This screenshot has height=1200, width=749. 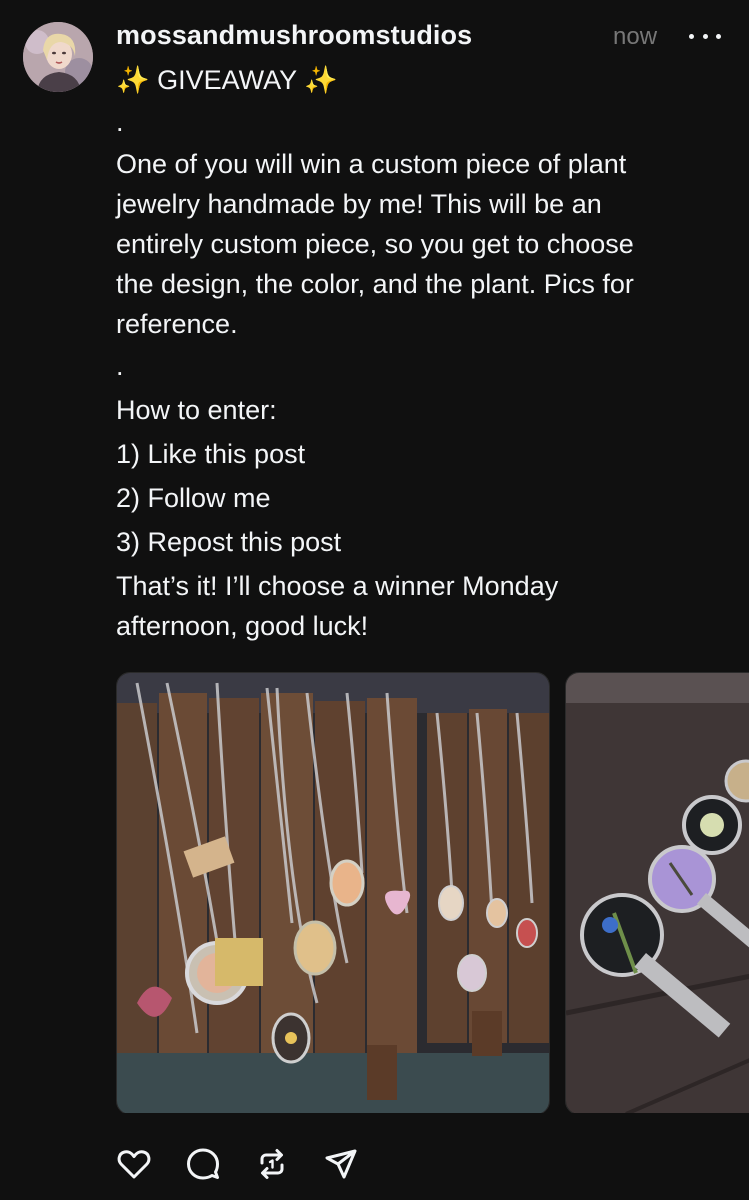 I want to click on step-line: 1) Like this post, so click(x=211, y=454).